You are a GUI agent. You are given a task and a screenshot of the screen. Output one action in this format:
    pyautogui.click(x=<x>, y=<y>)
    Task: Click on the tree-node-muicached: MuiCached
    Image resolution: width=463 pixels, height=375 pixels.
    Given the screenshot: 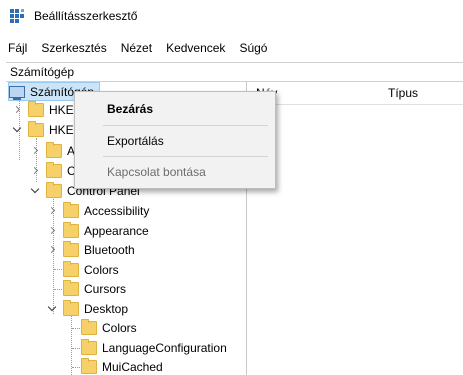 What is the action you would take?
    pyautogui.click(x=119, y=366)
    